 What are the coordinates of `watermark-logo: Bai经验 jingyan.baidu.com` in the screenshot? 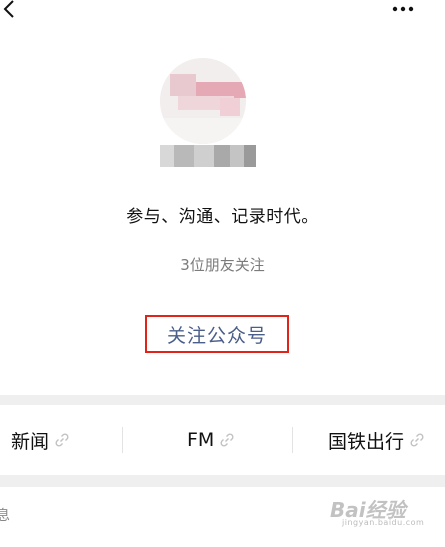 It's located at (386, 510).